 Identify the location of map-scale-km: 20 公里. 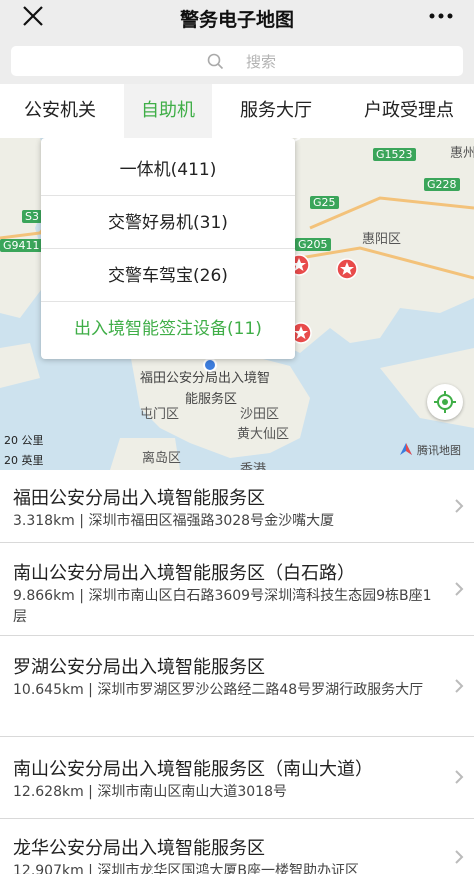
(24, 440).